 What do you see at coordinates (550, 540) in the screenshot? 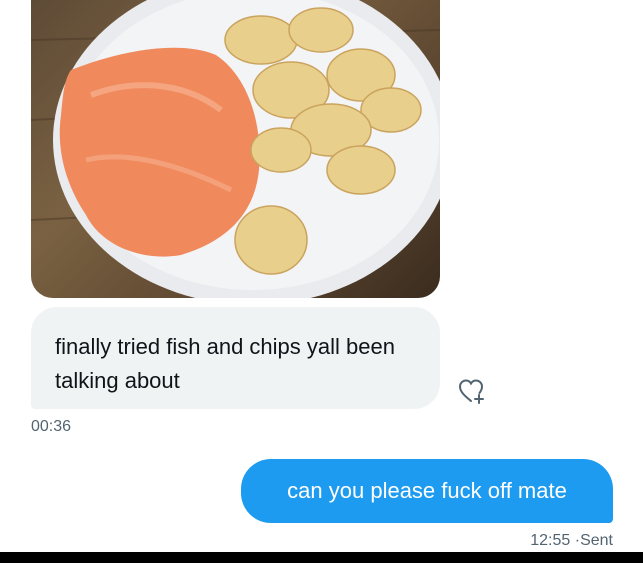
I see `sent-timestamp: 12:55` at bounding box center [550, 540].